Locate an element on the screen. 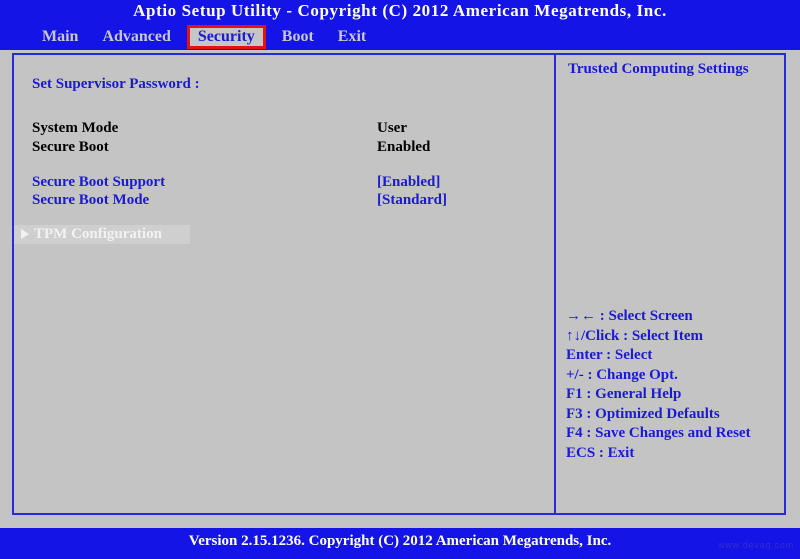  menu-tab-main: Main is located at coordinates (60, 37).